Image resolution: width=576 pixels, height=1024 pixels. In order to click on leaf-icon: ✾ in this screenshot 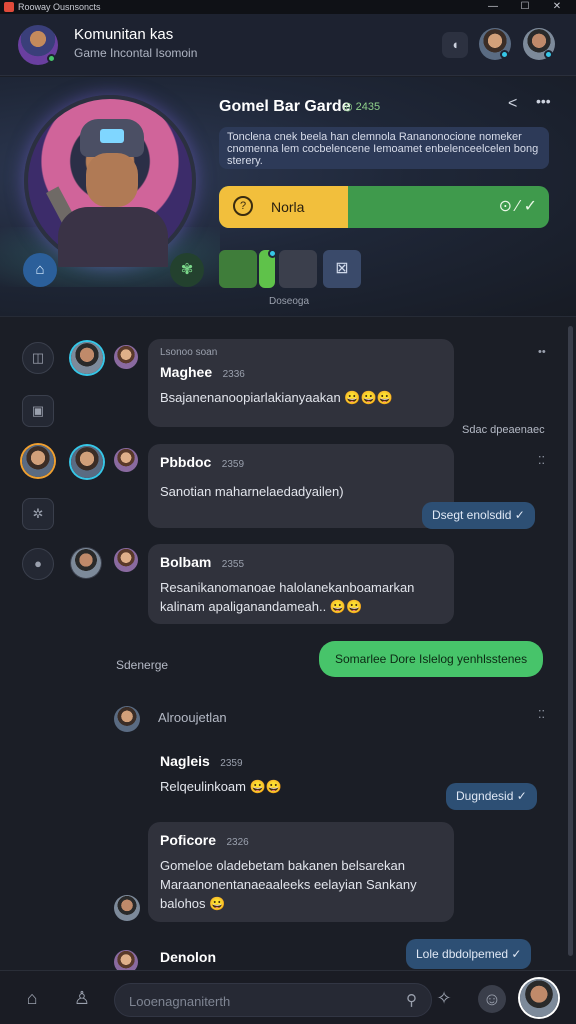, I will do `click(187, 270)`.